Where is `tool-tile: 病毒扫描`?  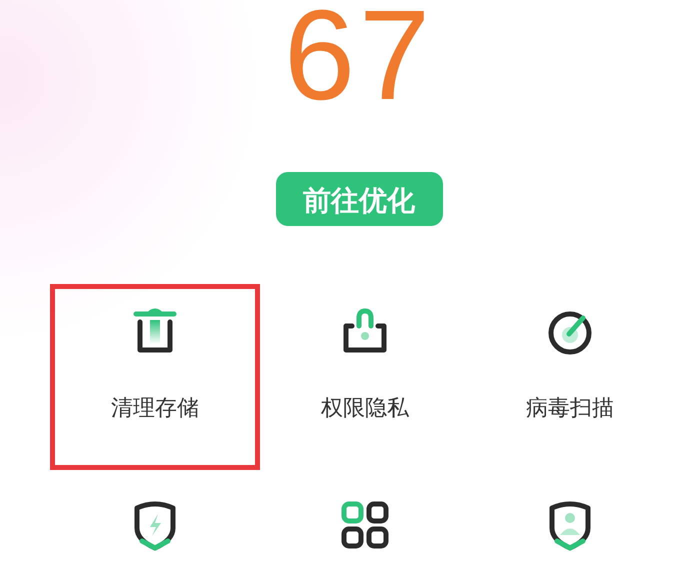
tool-tile: 病毒扫描 is located at coordinates (570, 377).